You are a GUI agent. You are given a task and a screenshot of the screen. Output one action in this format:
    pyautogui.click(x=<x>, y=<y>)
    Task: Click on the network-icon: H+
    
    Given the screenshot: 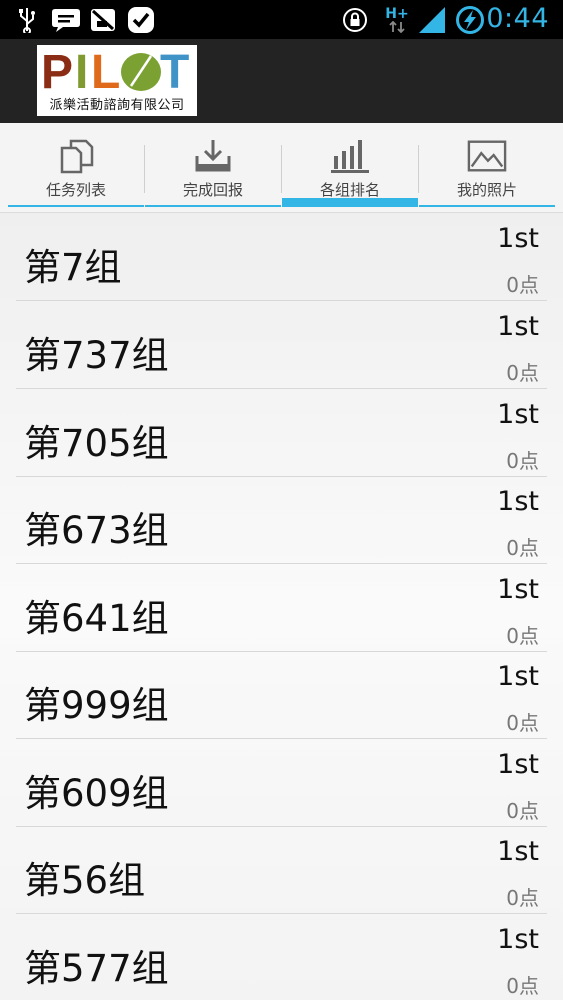 What is the action you would take?
    pyautogui.click(x=397, y=19)
    